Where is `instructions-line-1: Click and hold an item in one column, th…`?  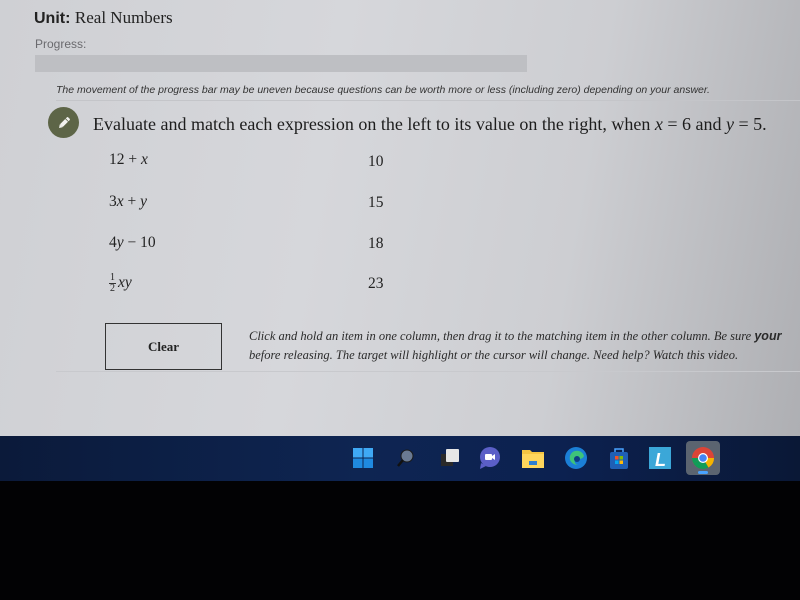 instructions-line-1: Click and hold an item in one column, th… is located at coordinates (502, 336).